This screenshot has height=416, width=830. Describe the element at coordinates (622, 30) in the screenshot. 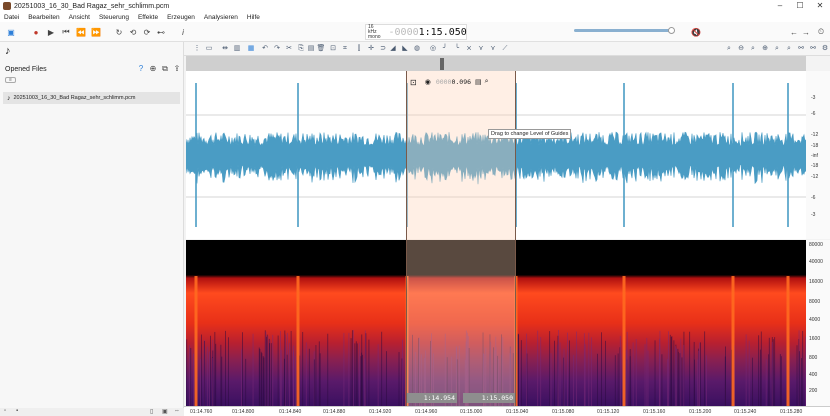

I see `volume-slider` at that location.